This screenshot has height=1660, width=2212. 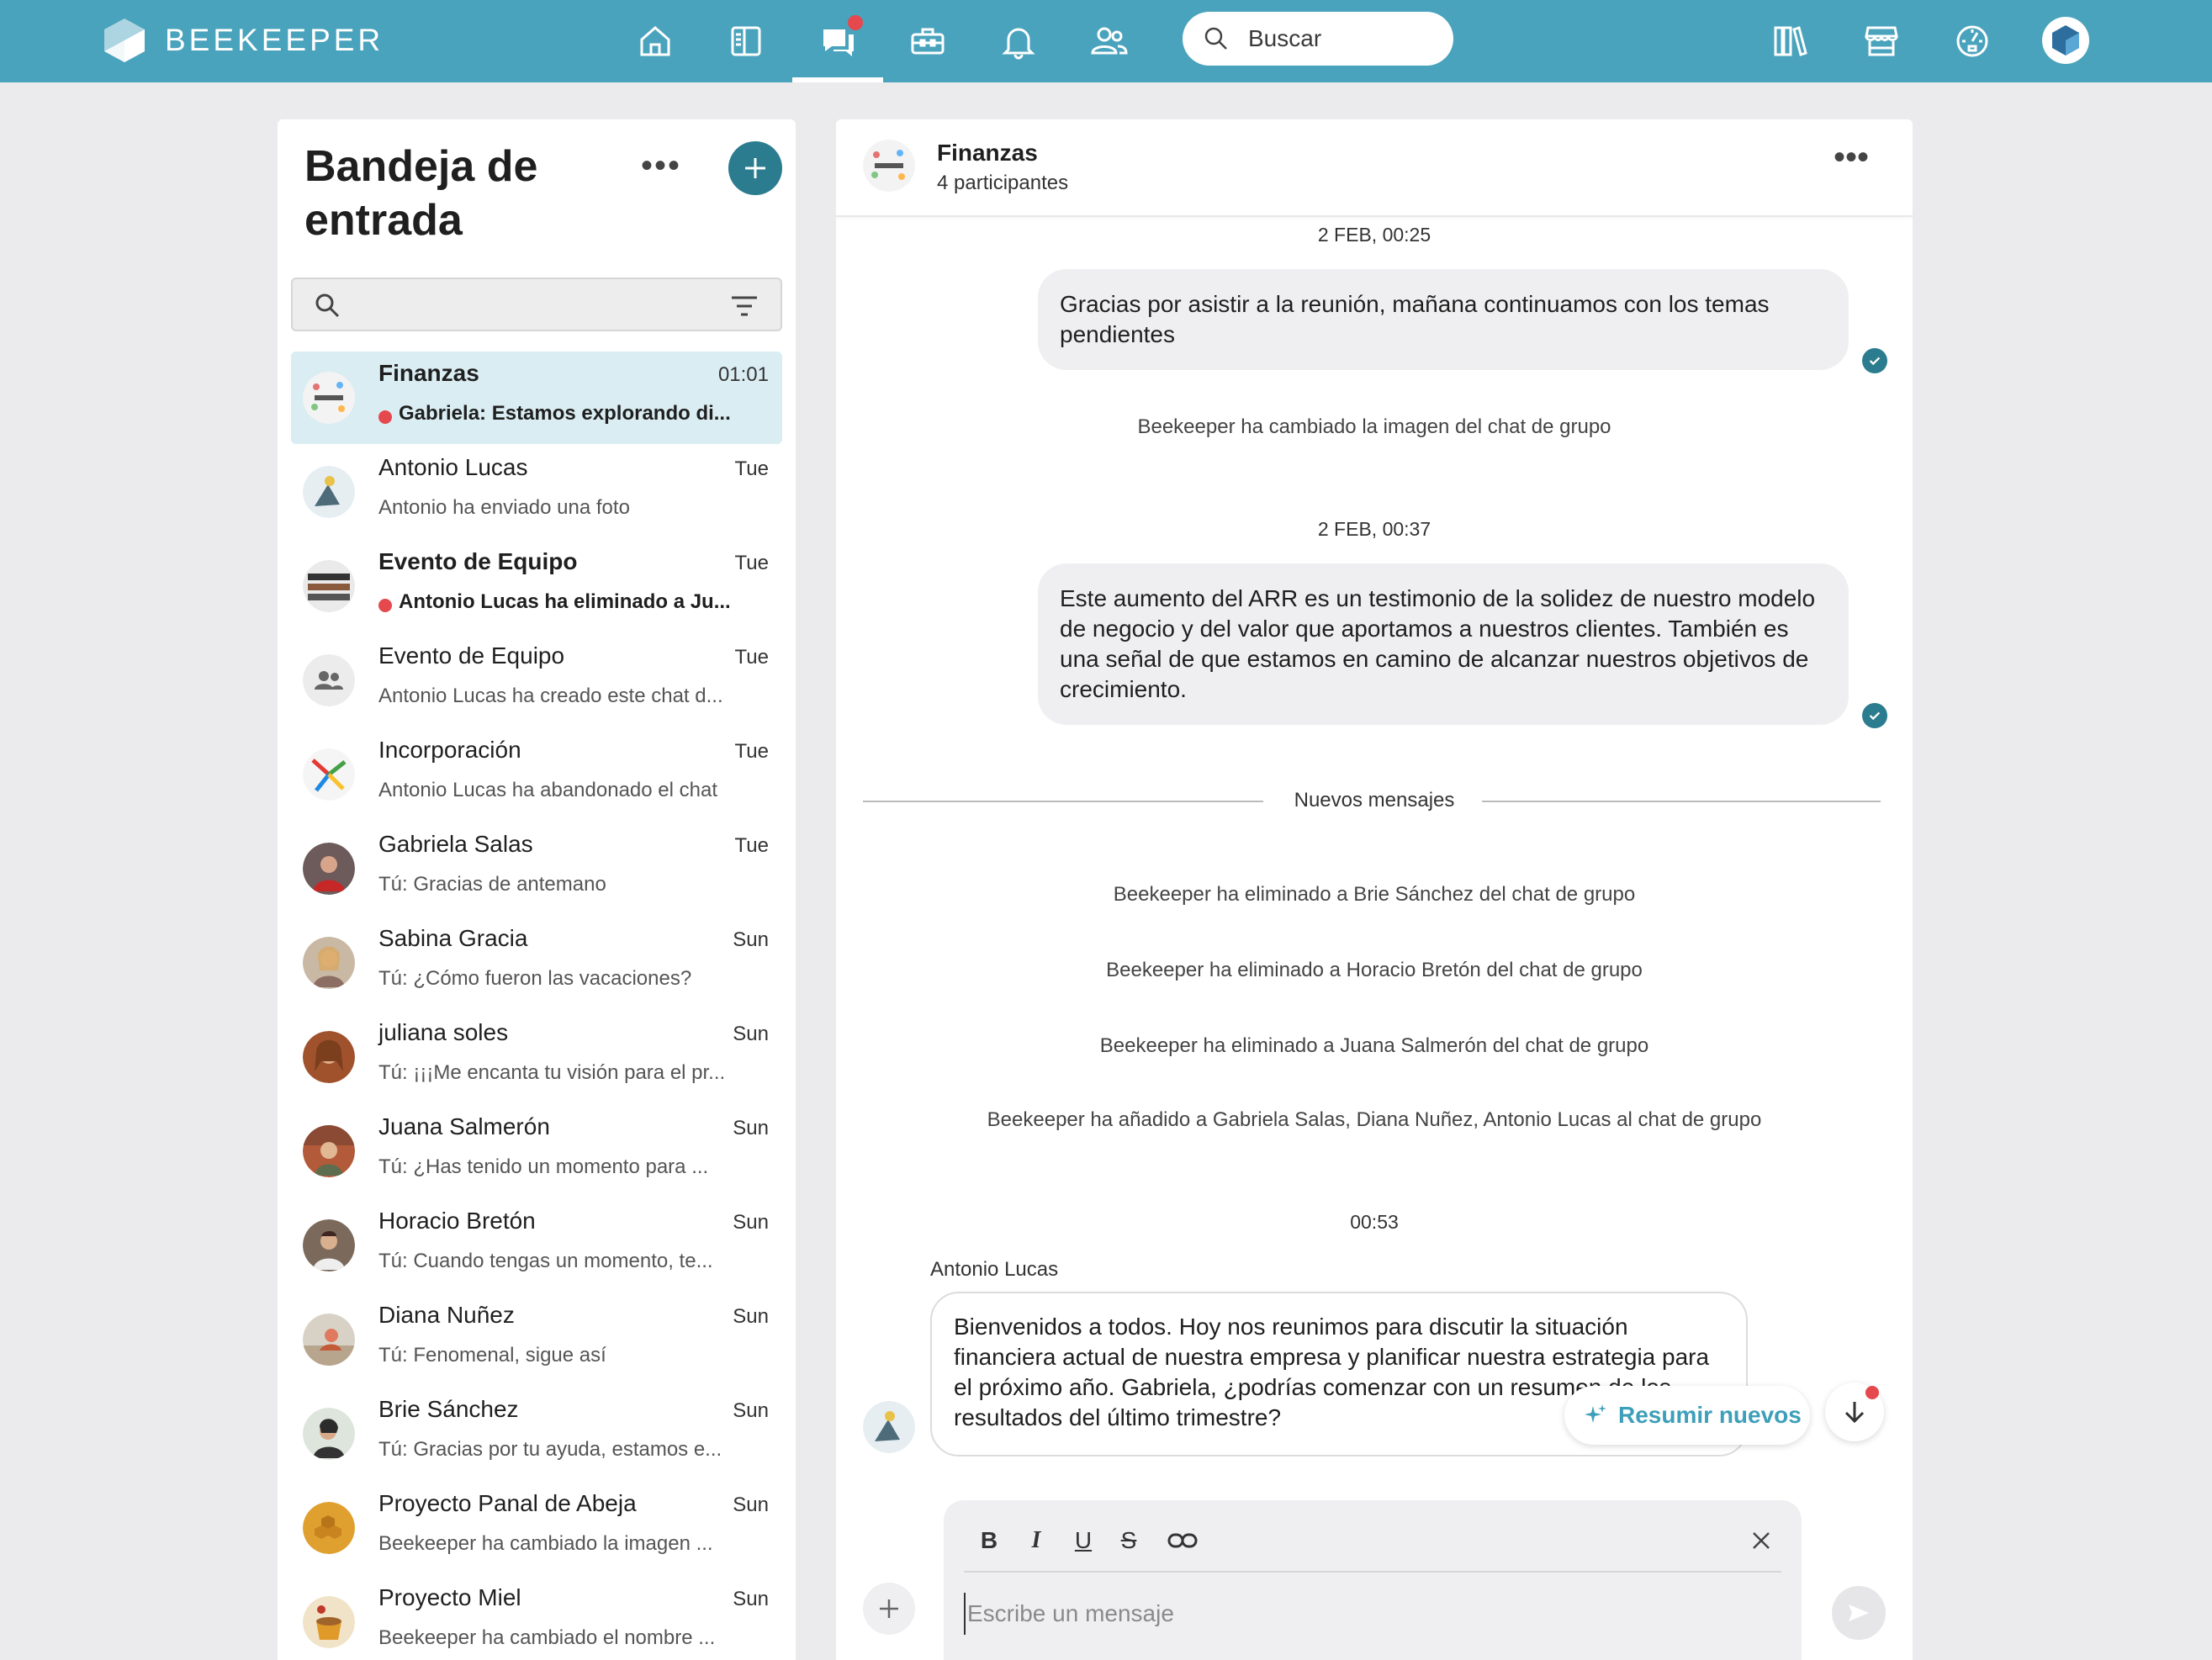 What do you see at coordinates (838, 41) in the screenshot?
I see `chats-icon` at bounding box center [838, 41].